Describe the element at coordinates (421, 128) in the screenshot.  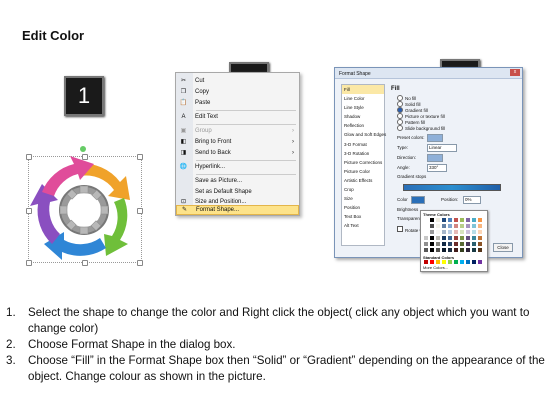
I see `radio-slide-background-fill: Slide background fill` at that location.